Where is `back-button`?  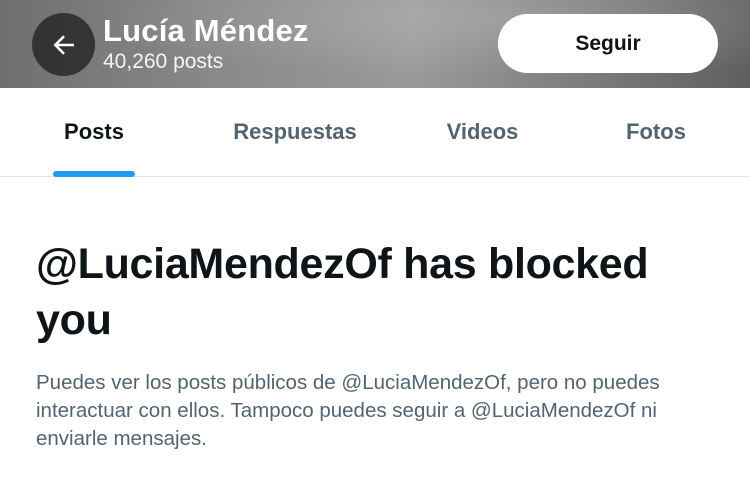 back-button is located at coordinates (63, 44).